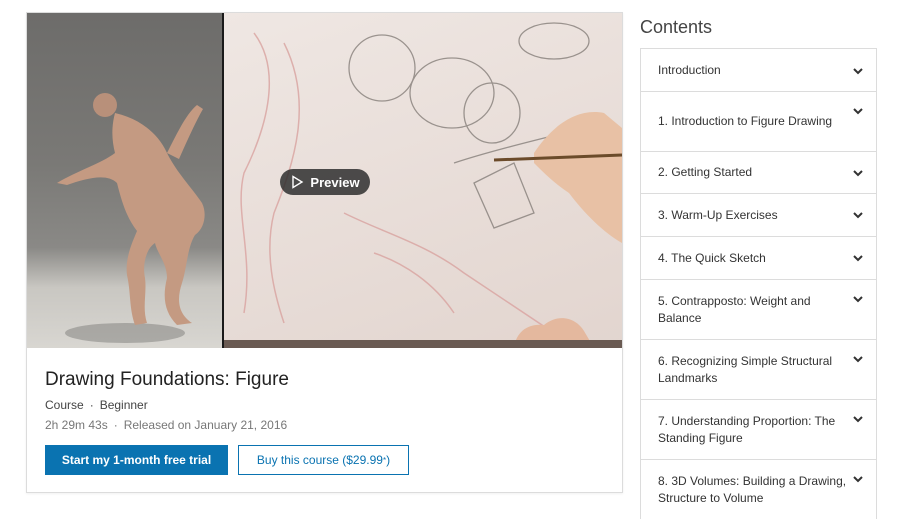 Image resolution: width=900 pixels, height=519 pixels. I want to click on free-trial-button: Start my 1-month free trial, so click(136, 460).